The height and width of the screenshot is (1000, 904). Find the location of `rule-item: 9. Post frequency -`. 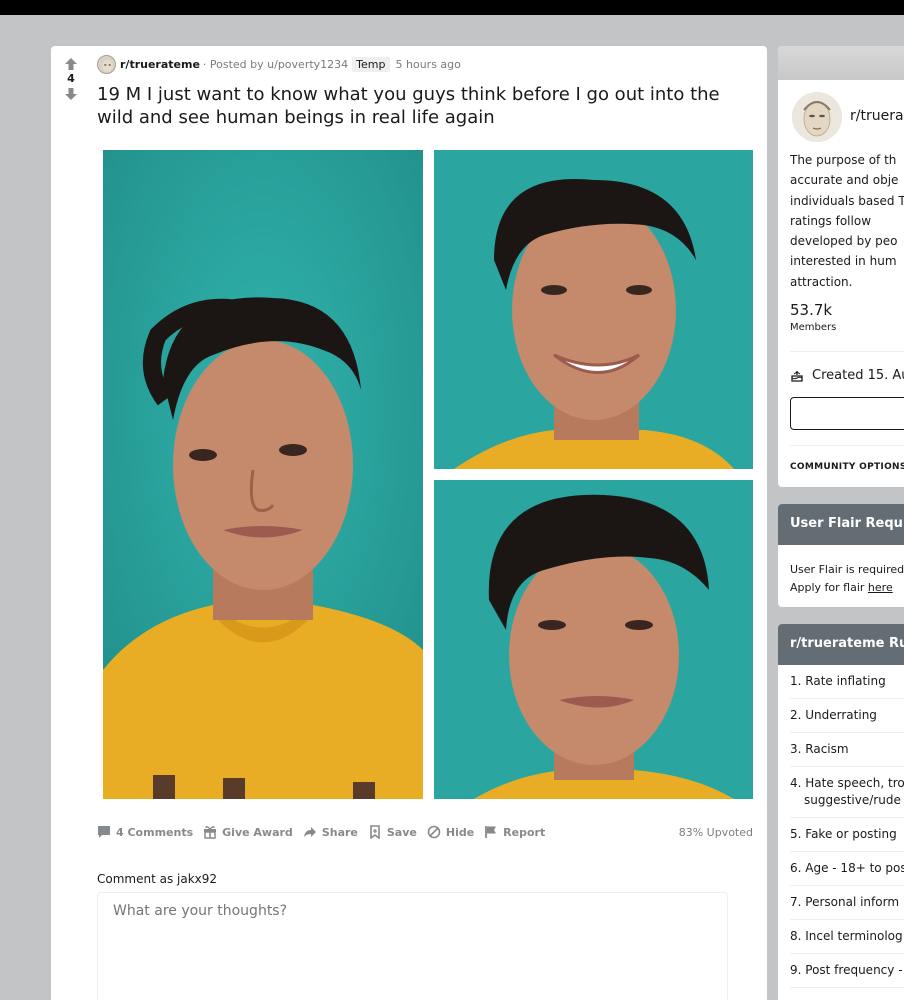

rule-item: 9. Post frequency - is located at coordinates (847, 971).